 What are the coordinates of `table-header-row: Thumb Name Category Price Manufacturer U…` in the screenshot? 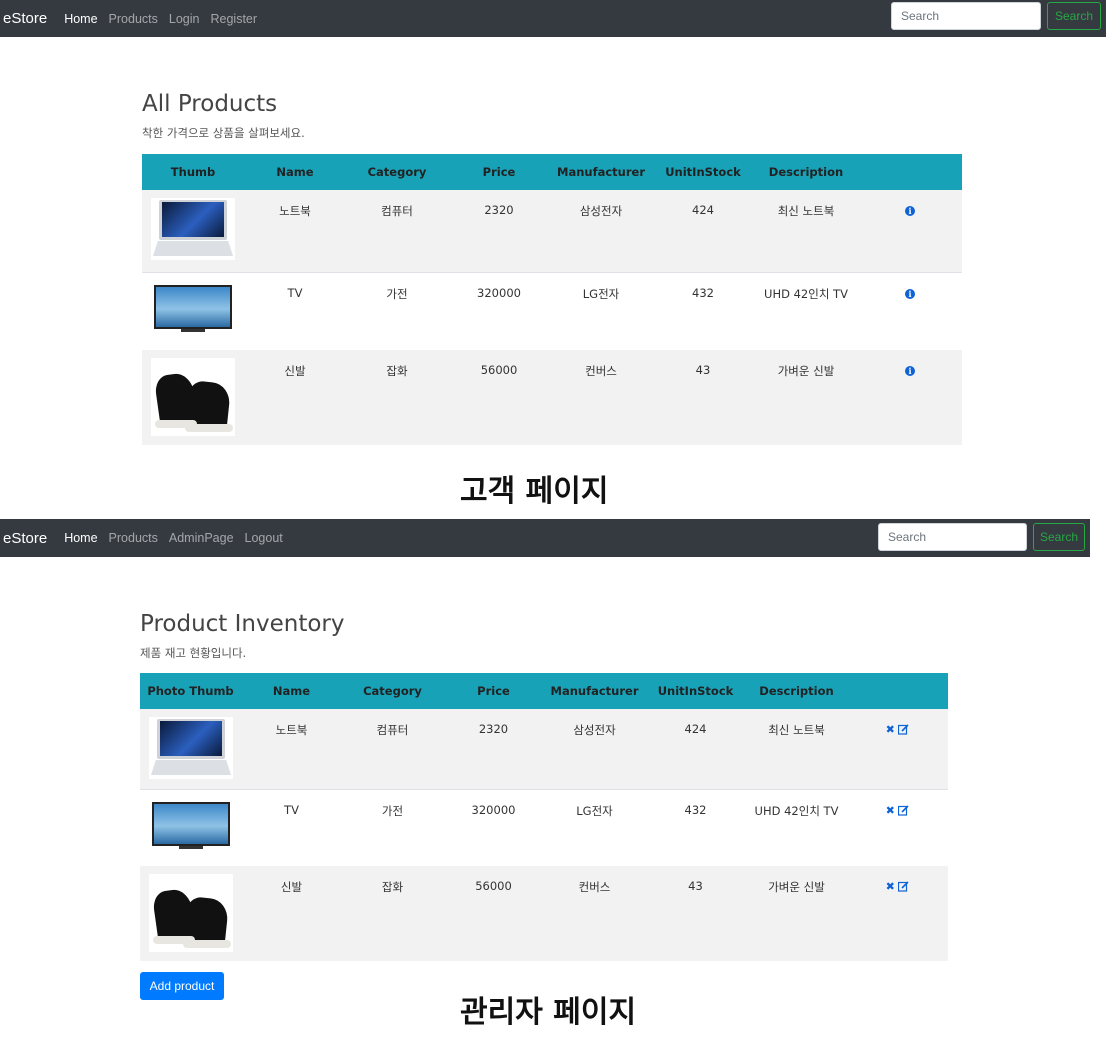 It's located at (552, 172).